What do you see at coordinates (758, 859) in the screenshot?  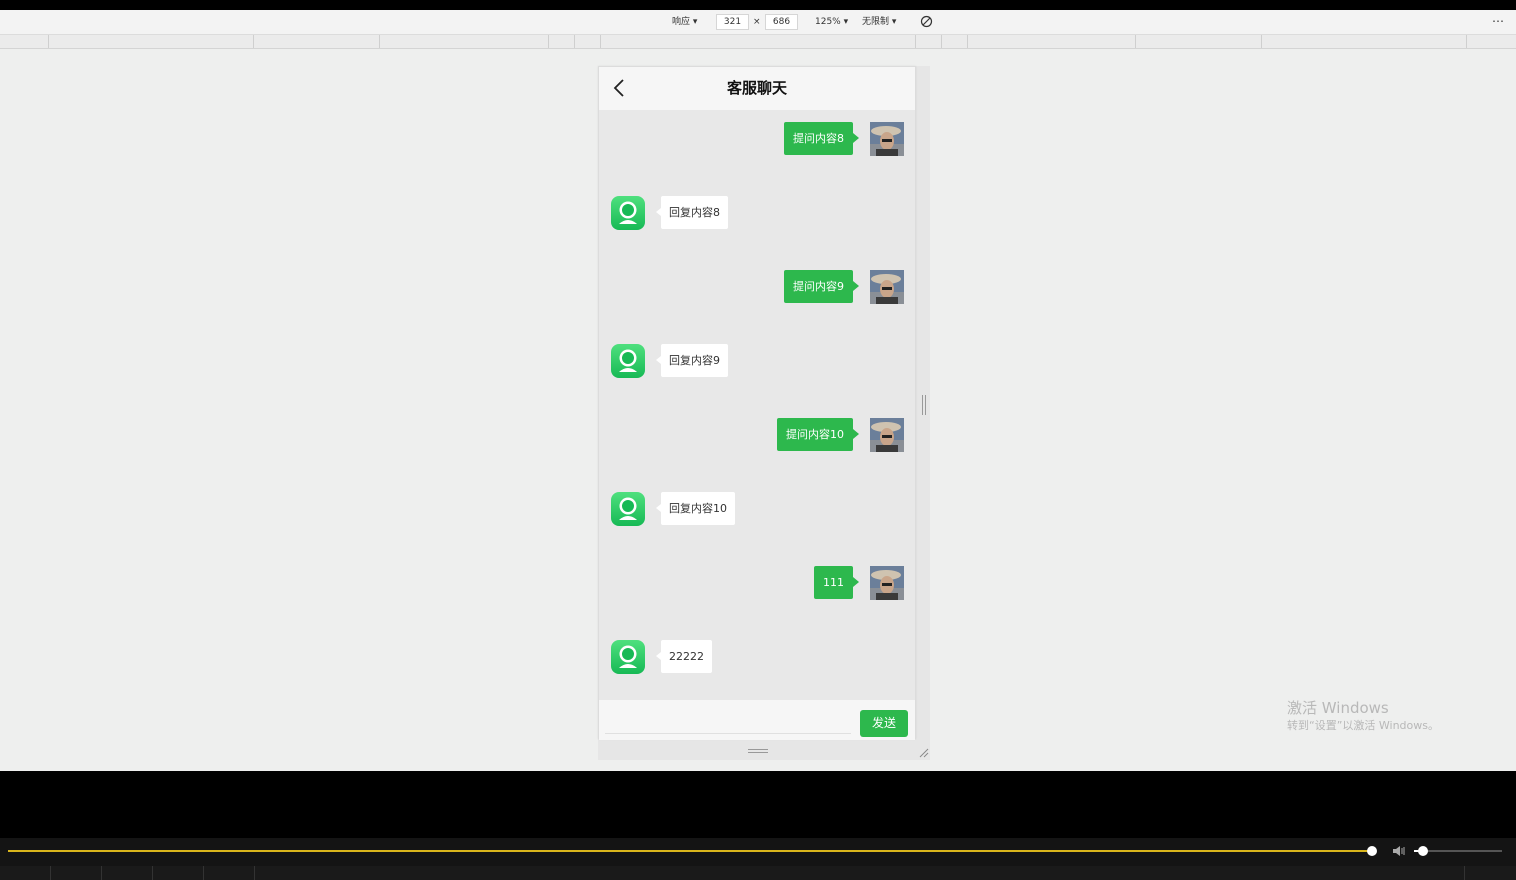 I see `player-controls` at bounding box center [758, 859].